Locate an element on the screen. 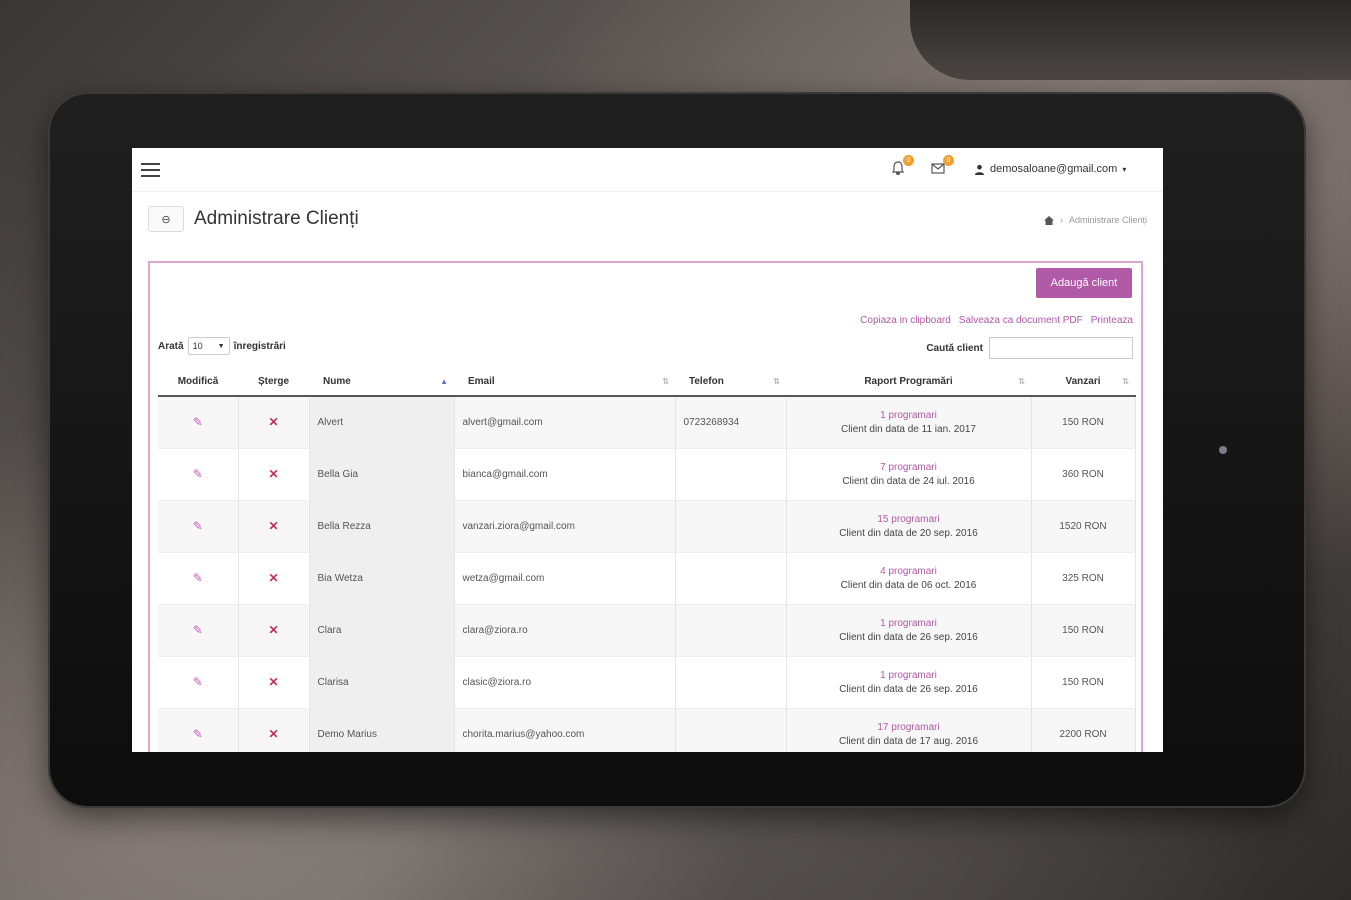 Image resolution: width=1351 pixels, height=900 pixels. col-header-name: Nume ▲ is located at coordinates (381, 382).